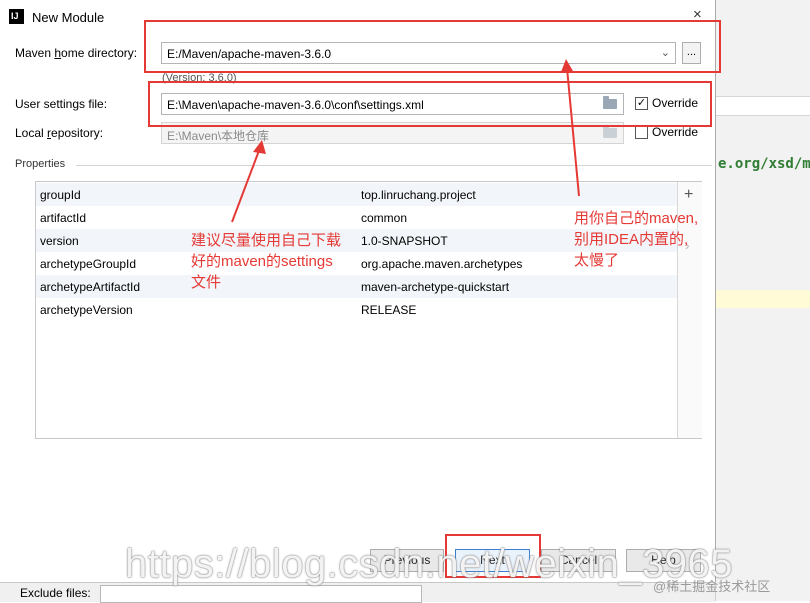  What do you see at coordinates (86, 310) in the screenshot?
I see `property-key: archetypeVersion` at bounding box center [86, 310].